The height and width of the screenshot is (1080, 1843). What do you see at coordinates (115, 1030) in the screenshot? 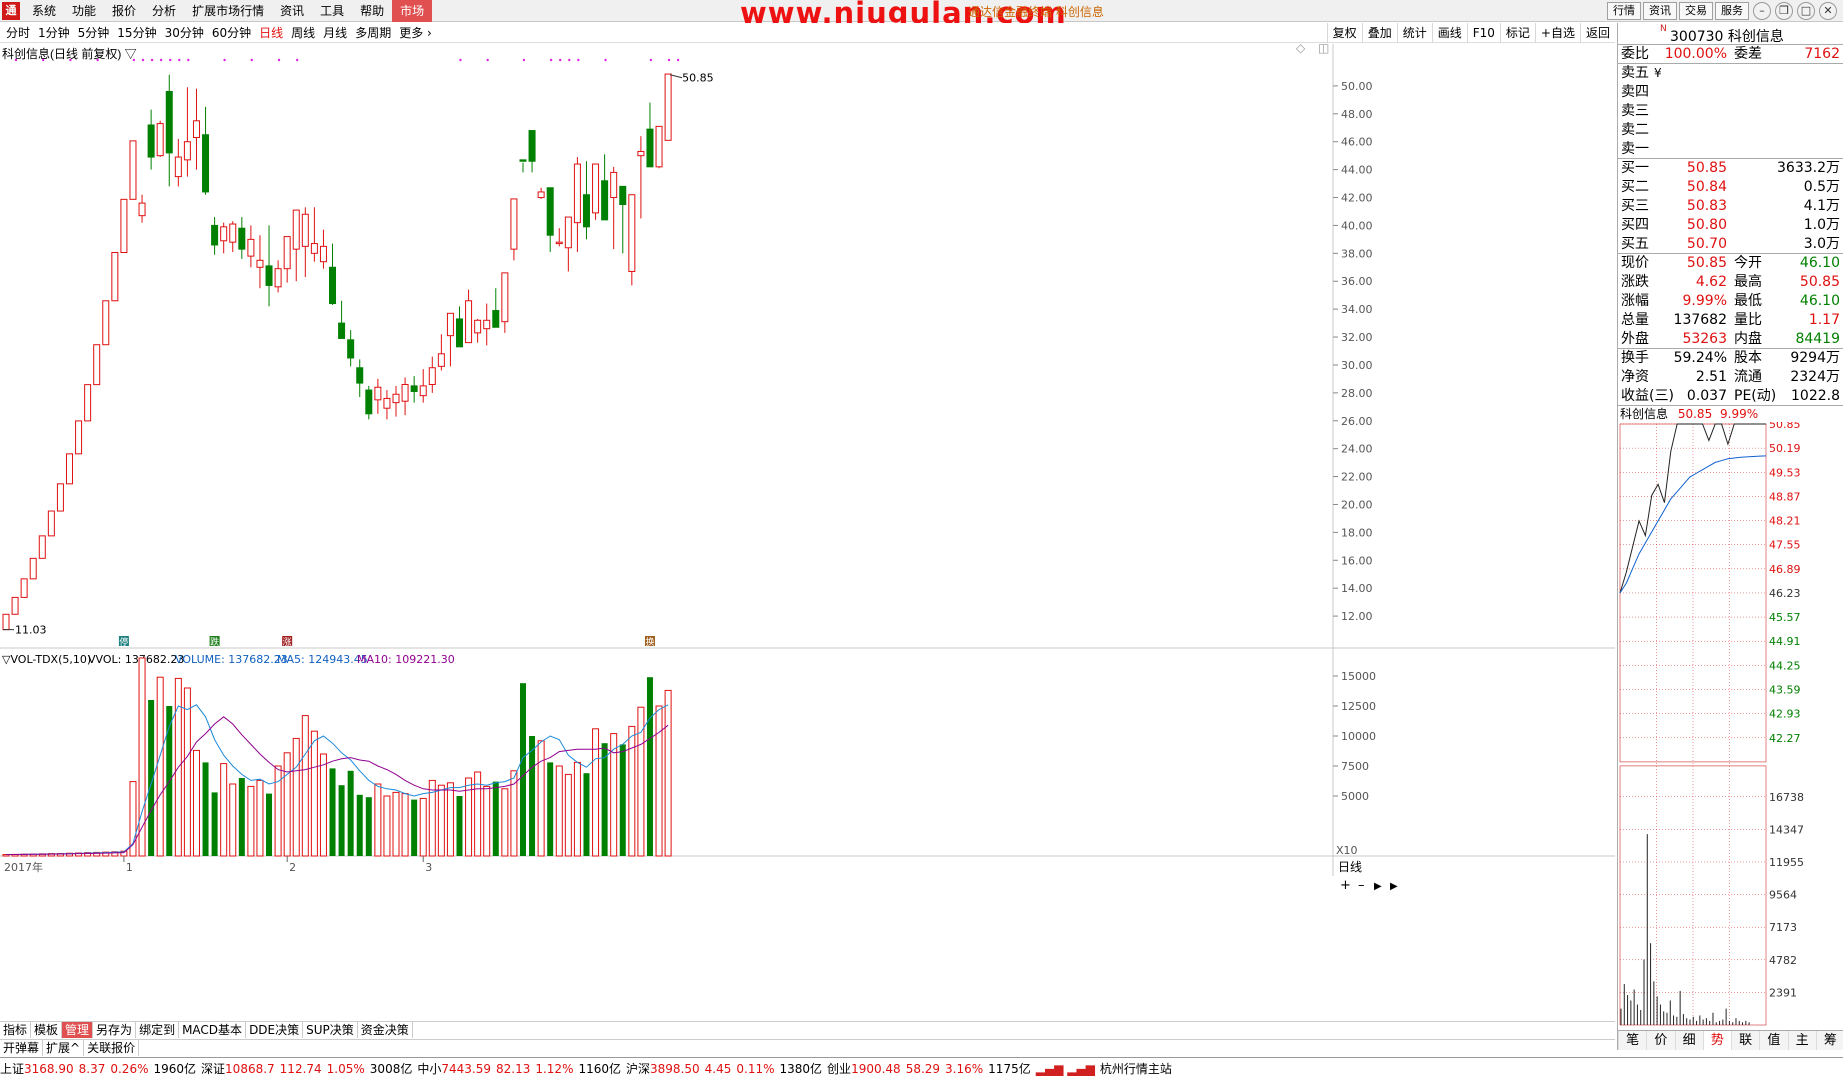
I see `indicator-tab: 另存为` at bounding box center [115, 1030].